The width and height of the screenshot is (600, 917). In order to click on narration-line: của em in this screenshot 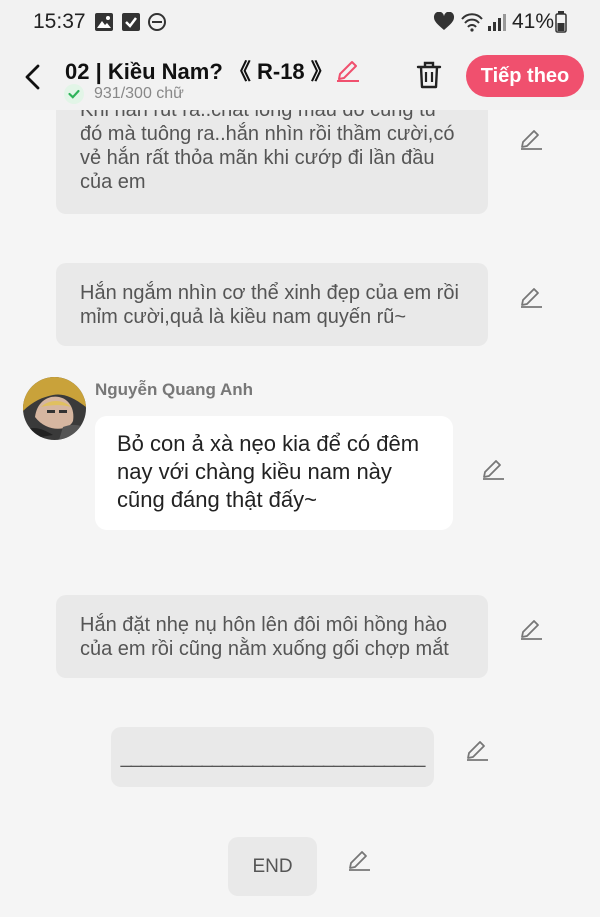, I will do `click(113, 182)`.